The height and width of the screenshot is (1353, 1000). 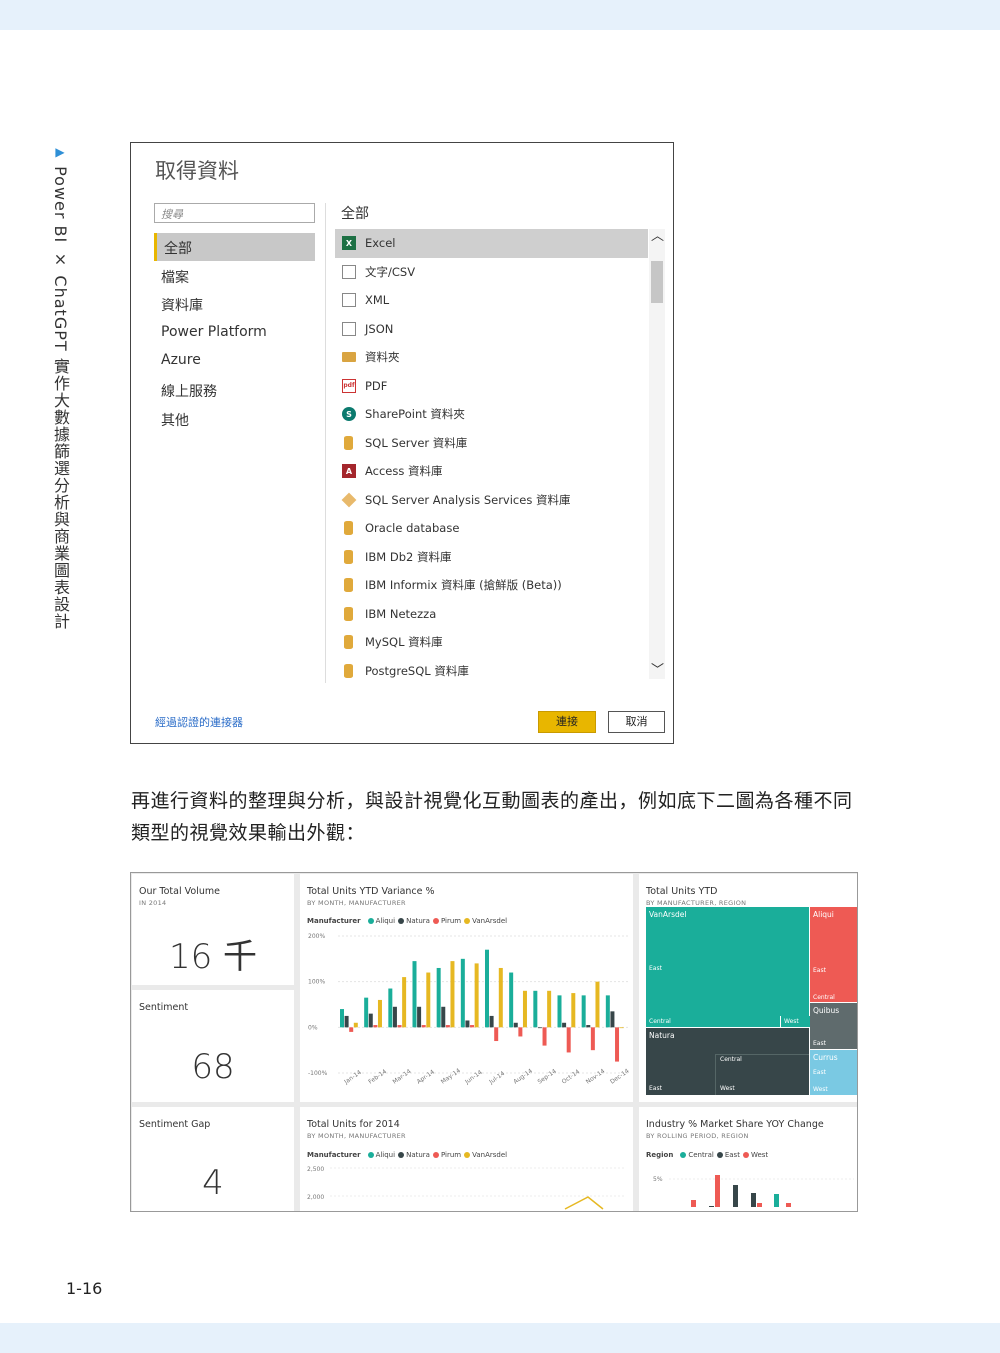 I want to click on connector-item: SQL Server Analysis Services 資料庫, so click(x=491, y=500).